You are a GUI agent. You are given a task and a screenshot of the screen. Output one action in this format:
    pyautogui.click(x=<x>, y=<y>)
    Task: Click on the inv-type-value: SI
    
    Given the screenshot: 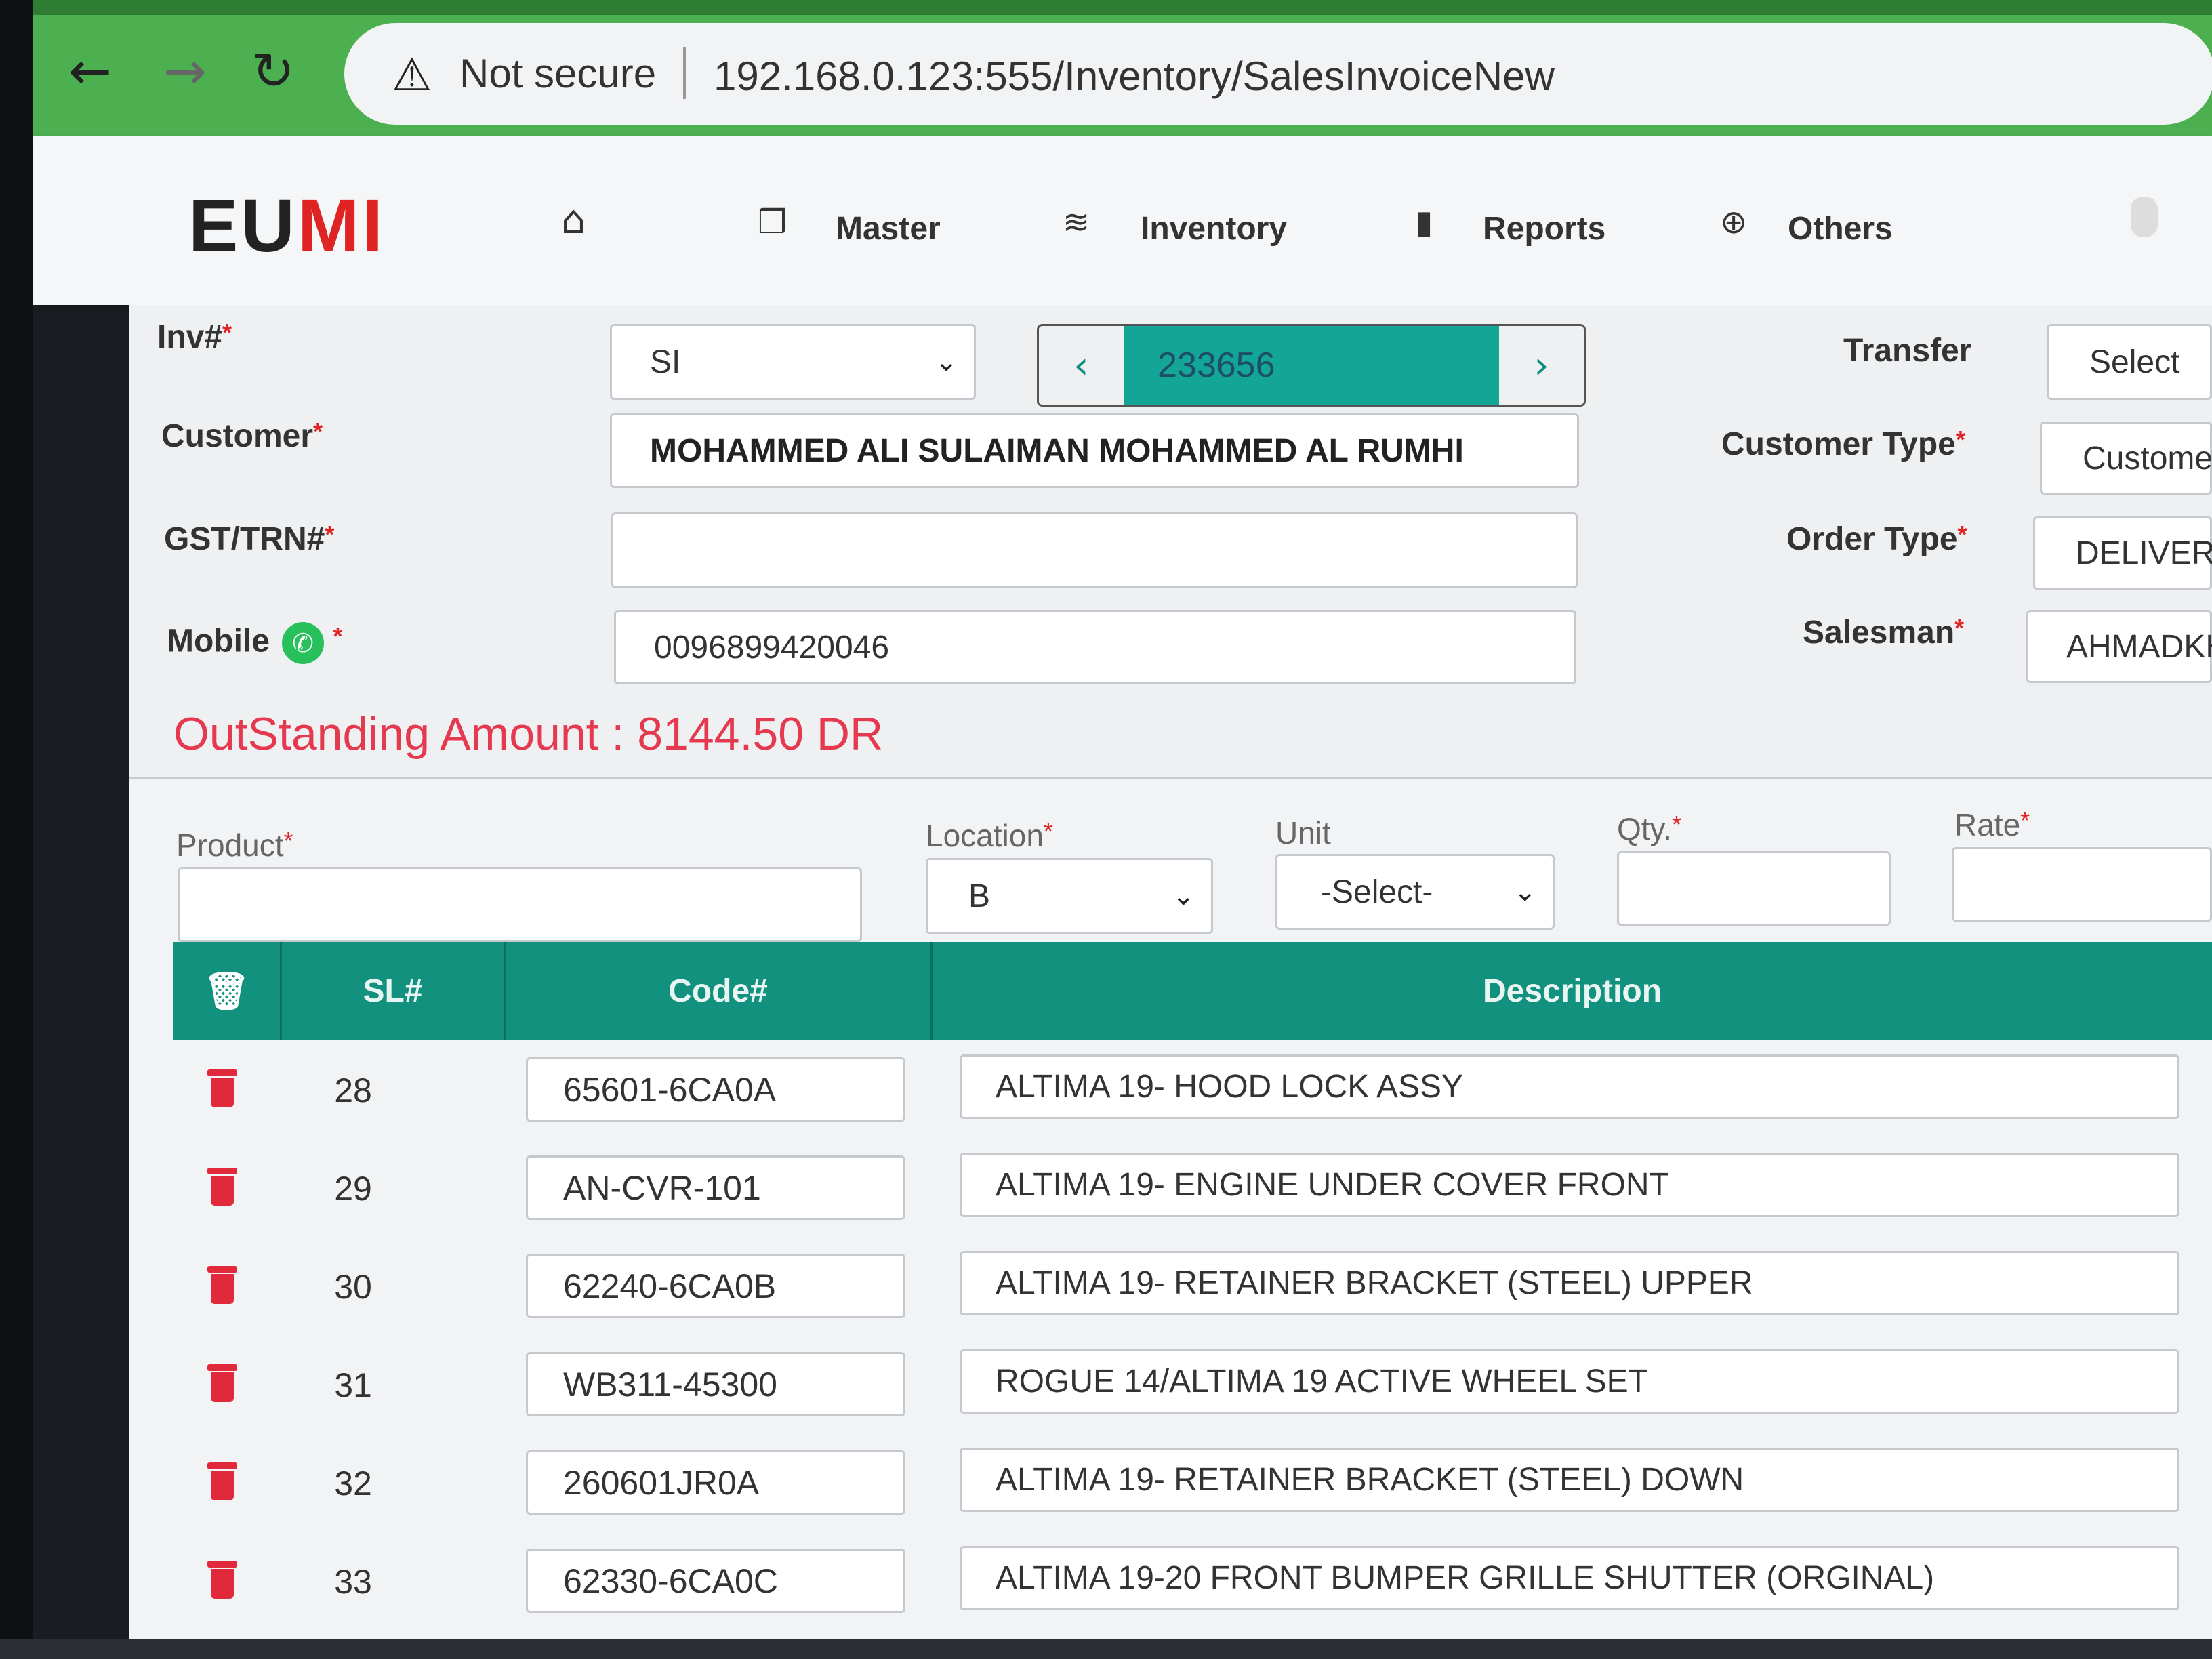 What is the action you would take?
    pyautogui.click(x=665, y=362)
    